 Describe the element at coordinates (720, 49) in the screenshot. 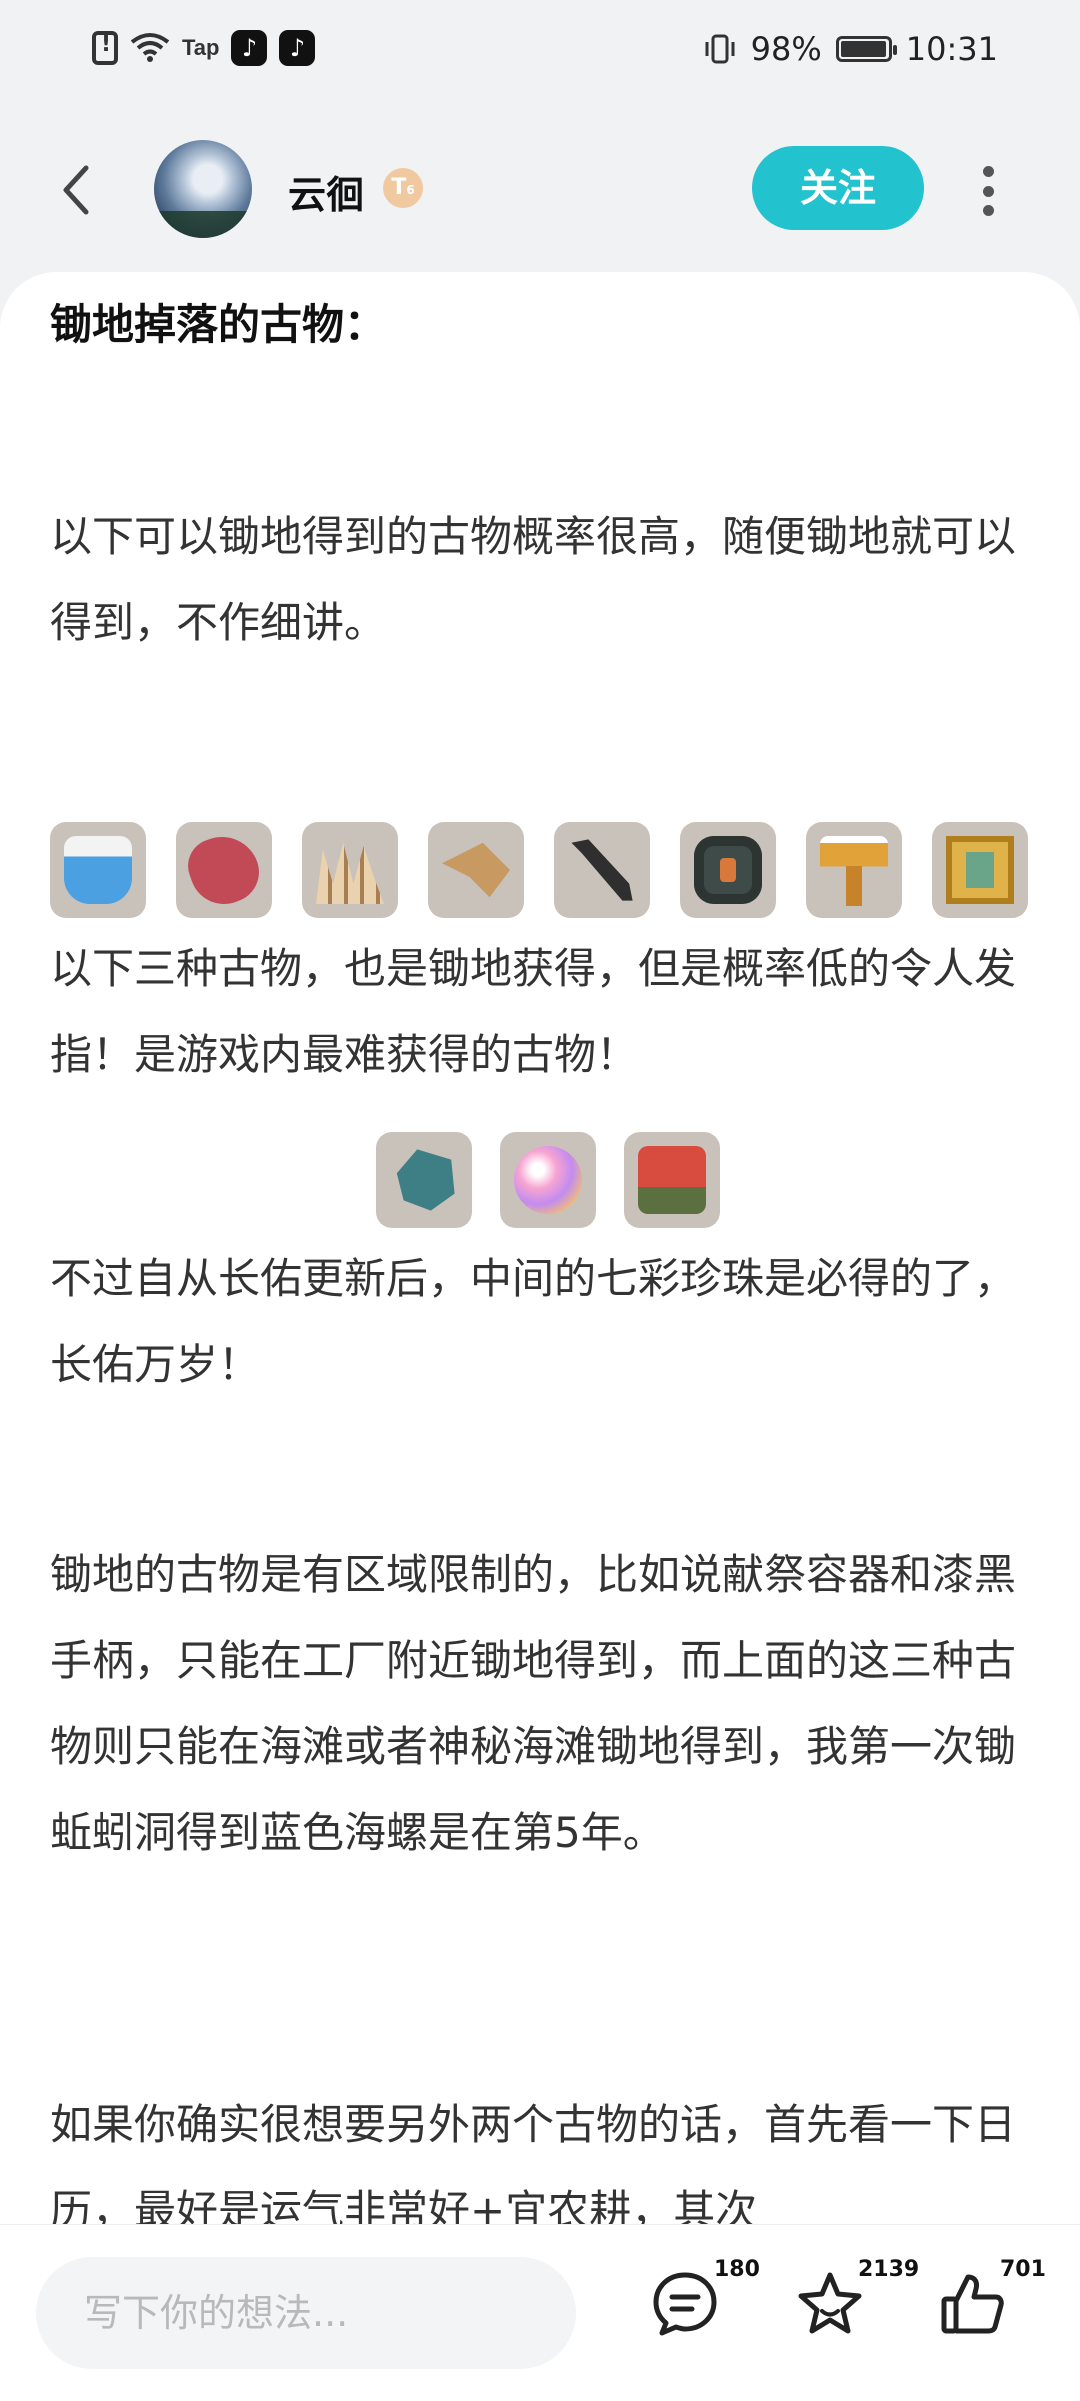

I see `vibrate-icon` at that location.